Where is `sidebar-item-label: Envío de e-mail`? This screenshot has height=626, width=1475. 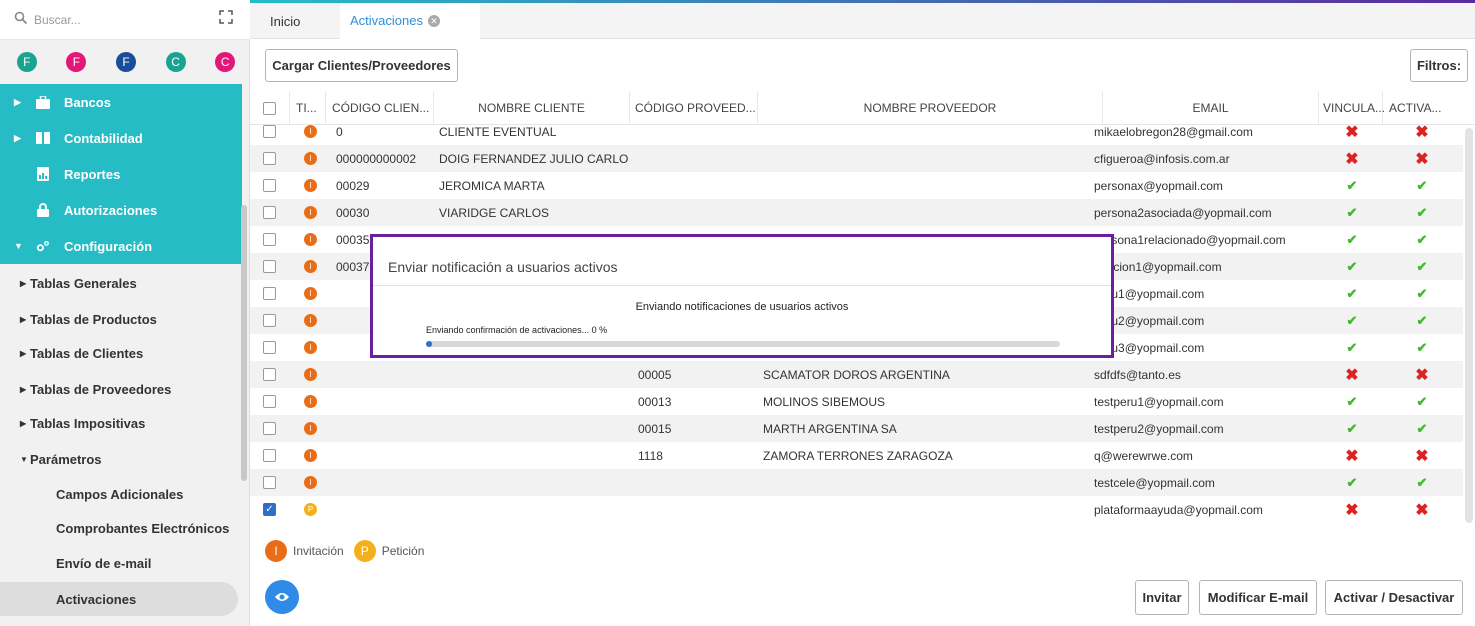
sidebar-item-label: Envío de e-mail is located at coordinates (104, 563).